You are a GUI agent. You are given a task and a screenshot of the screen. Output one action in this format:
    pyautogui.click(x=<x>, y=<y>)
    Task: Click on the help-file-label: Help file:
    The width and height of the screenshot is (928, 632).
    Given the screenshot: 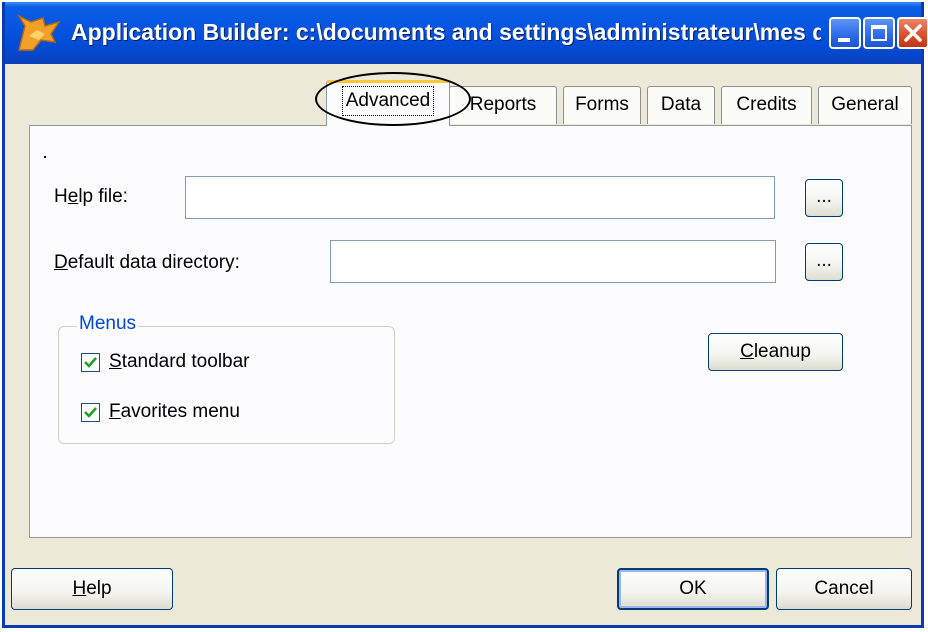 What is the action you would take?
    pyautogui.click(x=91, y=196)
    